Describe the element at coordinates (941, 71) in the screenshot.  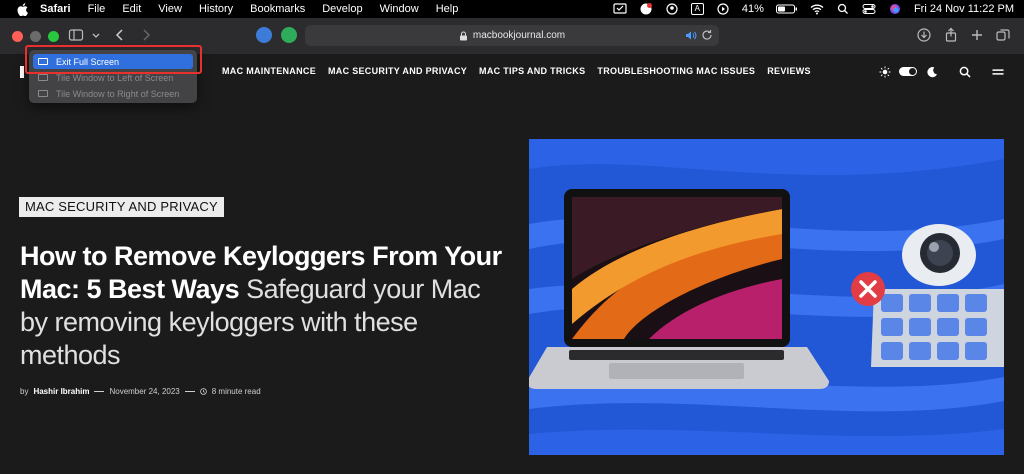
I see `nav-utilities` at that location.